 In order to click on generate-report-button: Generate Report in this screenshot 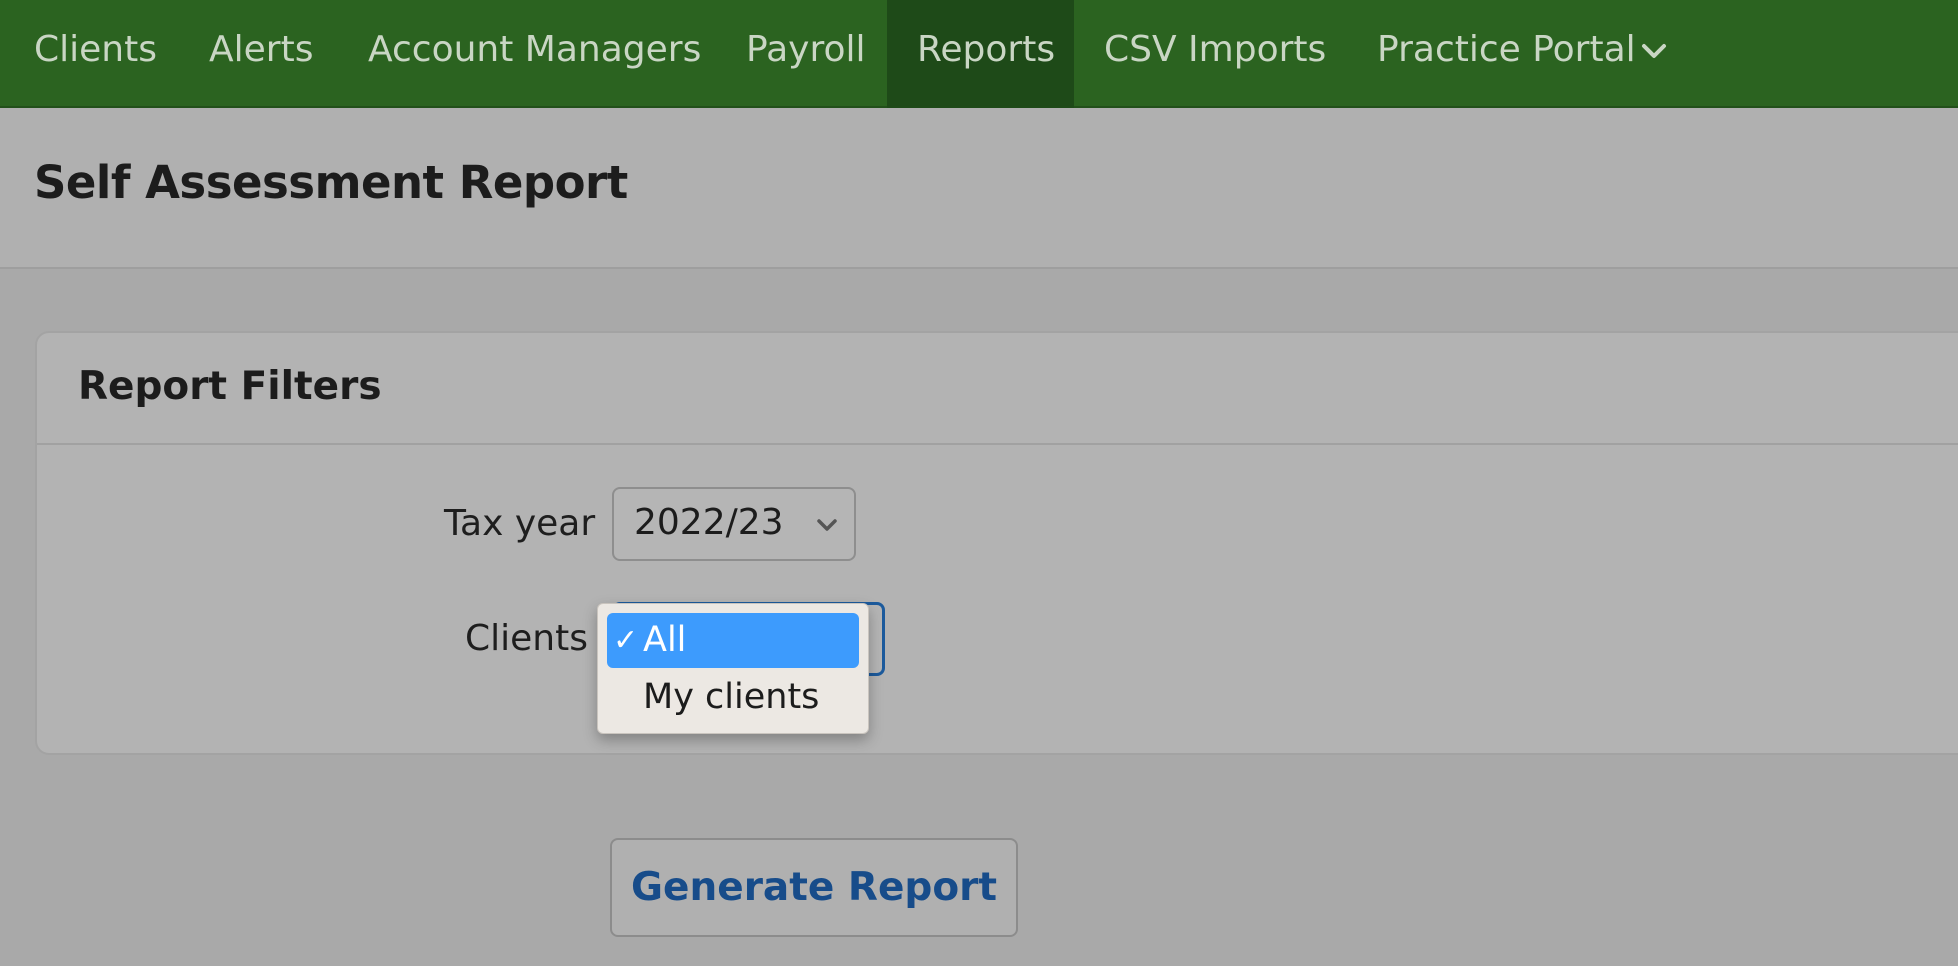, I will do `click(814, 887)`.